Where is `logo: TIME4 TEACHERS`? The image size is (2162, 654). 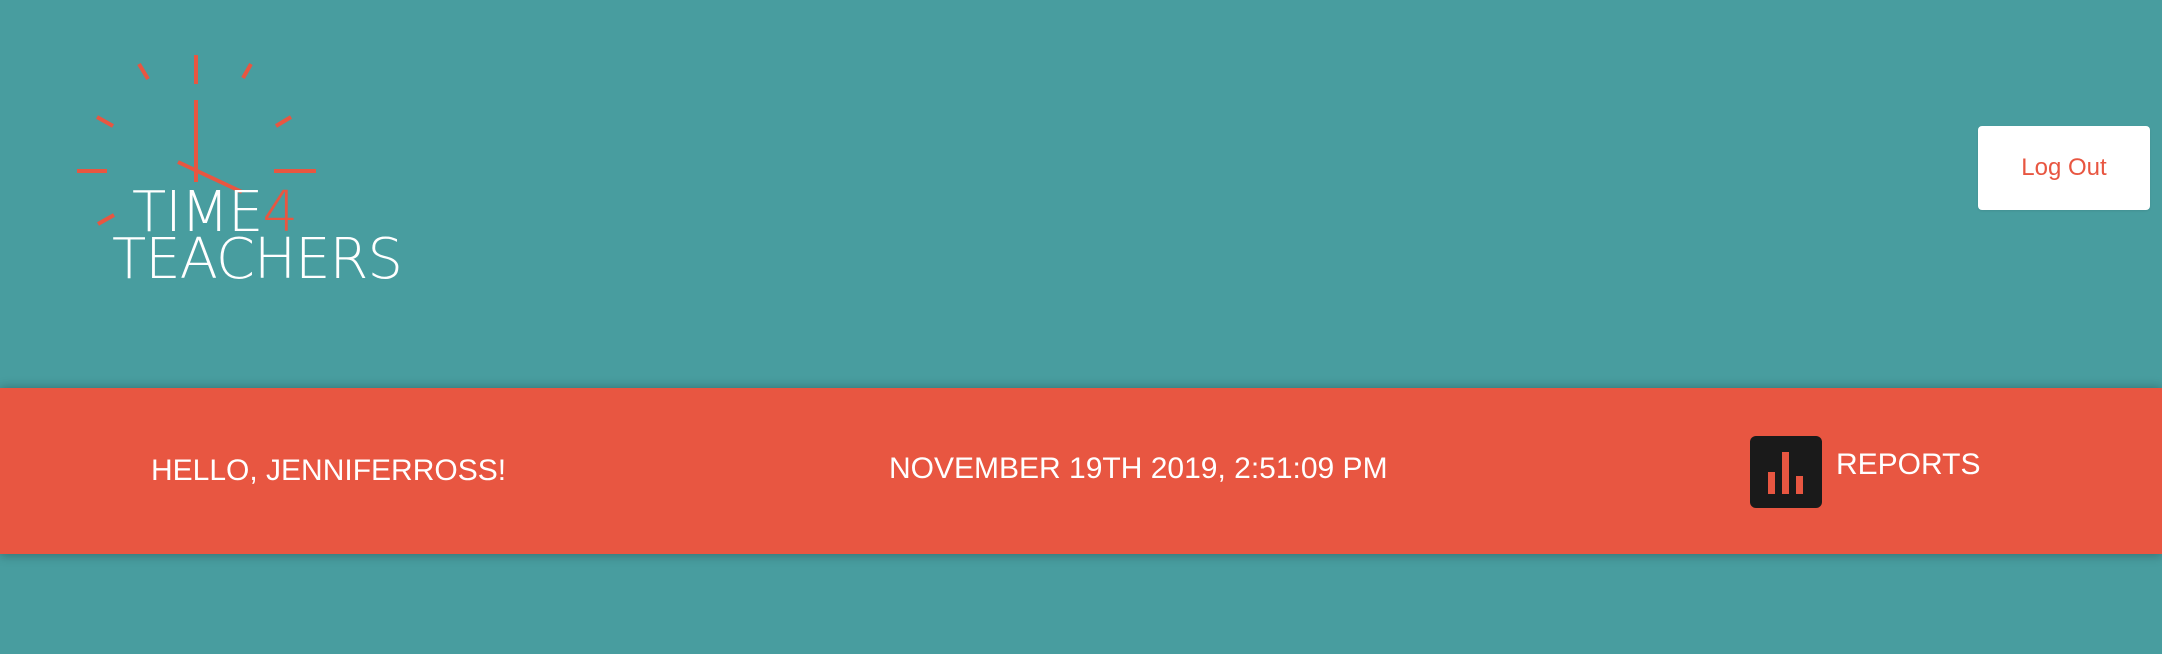
logo: TIME4 TEACHERS is located at coordinates (245, 170).